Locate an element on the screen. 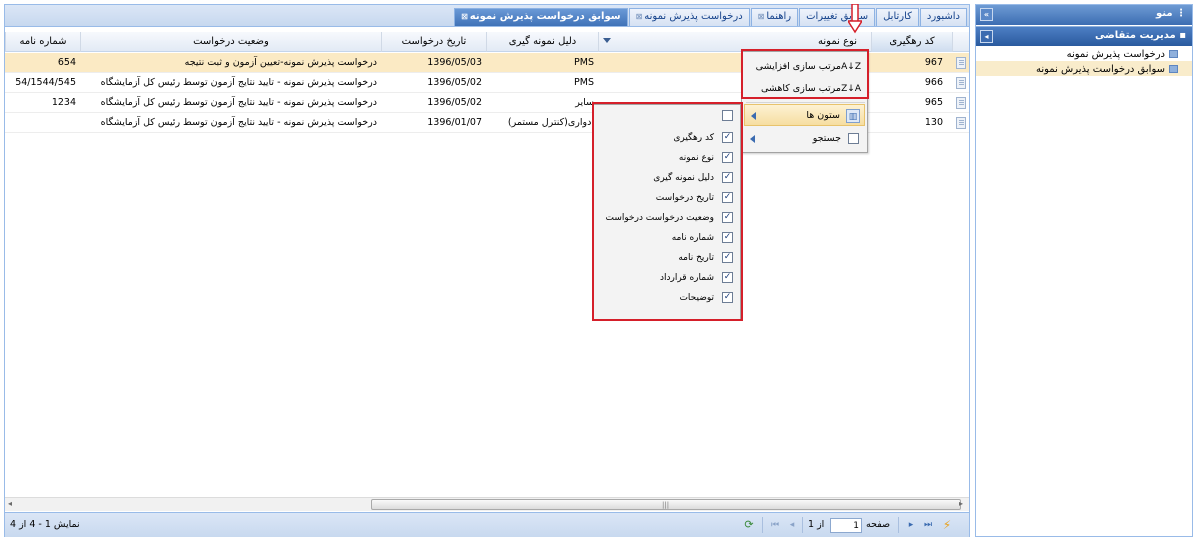  tab-help: راهنما⊠ is located at coordinates (774, 17).